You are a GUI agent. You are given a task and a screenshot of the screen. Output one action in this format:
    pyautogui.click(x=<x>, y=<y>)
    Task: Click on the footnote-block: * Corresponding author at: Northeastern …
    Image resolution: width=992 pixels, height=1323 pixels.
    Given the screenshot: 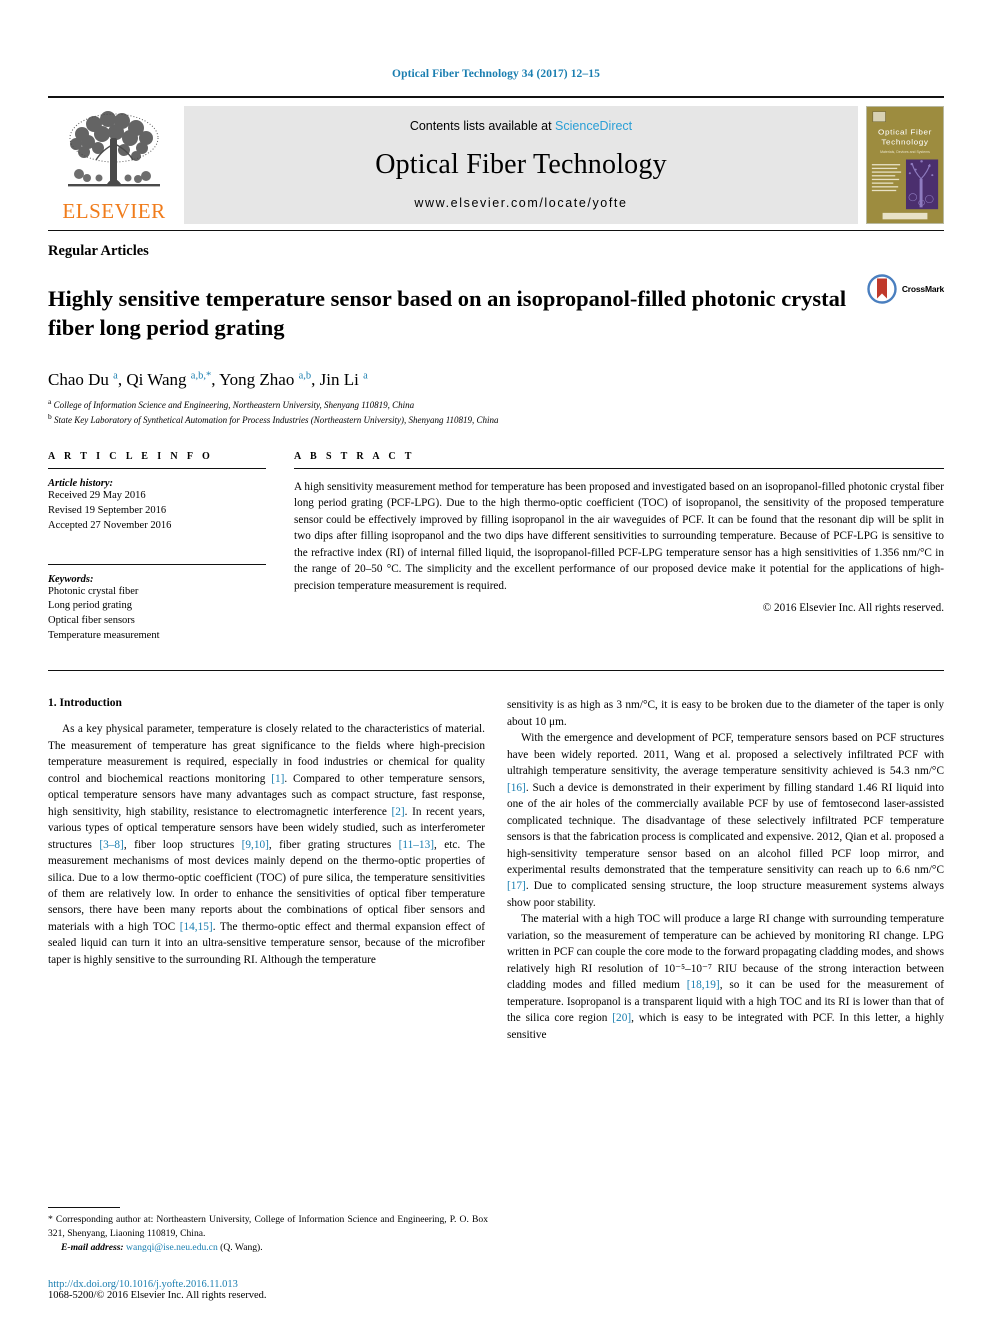 What is the action you would take?
    pyautogui.click(x=268, y=1231)
    